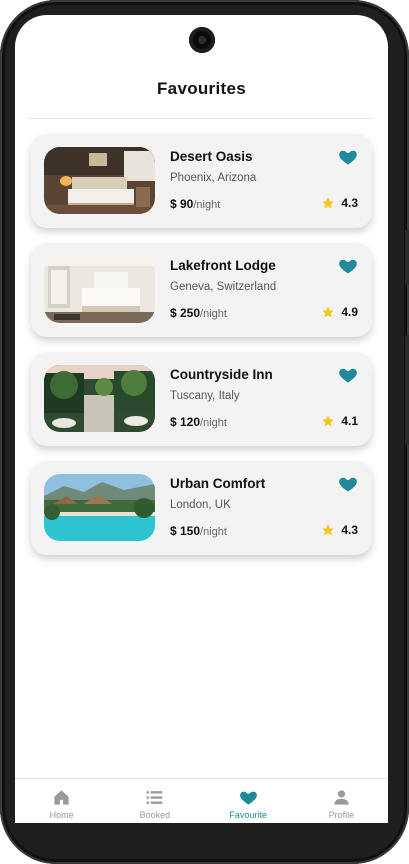 The image size is (409, 864). What do you see at coordinates (339, 421) in the screenshot?
I see `hotel-rating: 4.1` at bounding box center [339, 421].